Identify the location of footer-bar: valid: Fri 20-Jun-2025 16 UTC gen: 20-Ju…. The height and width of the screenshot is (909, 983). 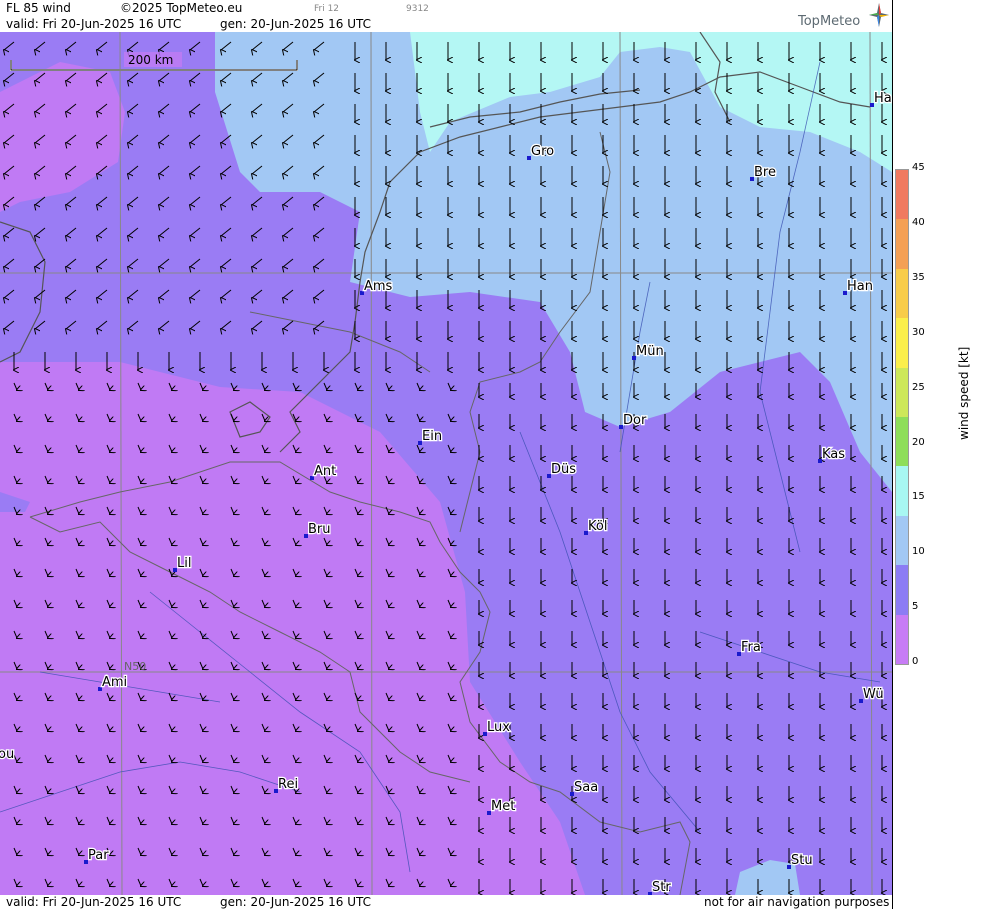
(446, 902).